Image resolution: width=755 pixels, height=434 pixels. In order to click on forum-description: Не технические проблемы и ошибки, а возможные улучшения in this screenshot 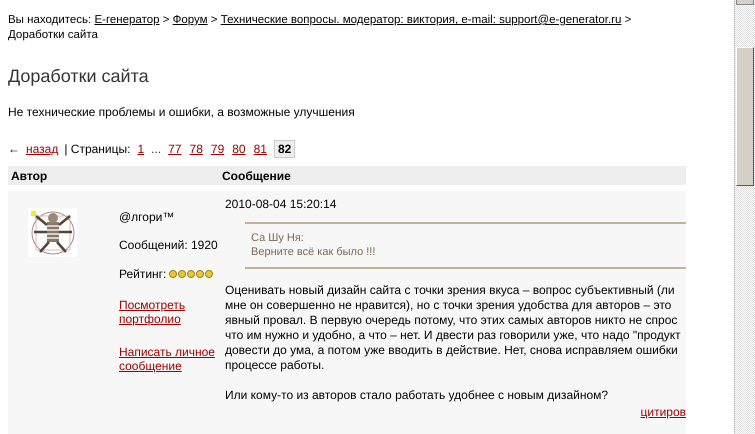, I will do `click(182, 112)`.